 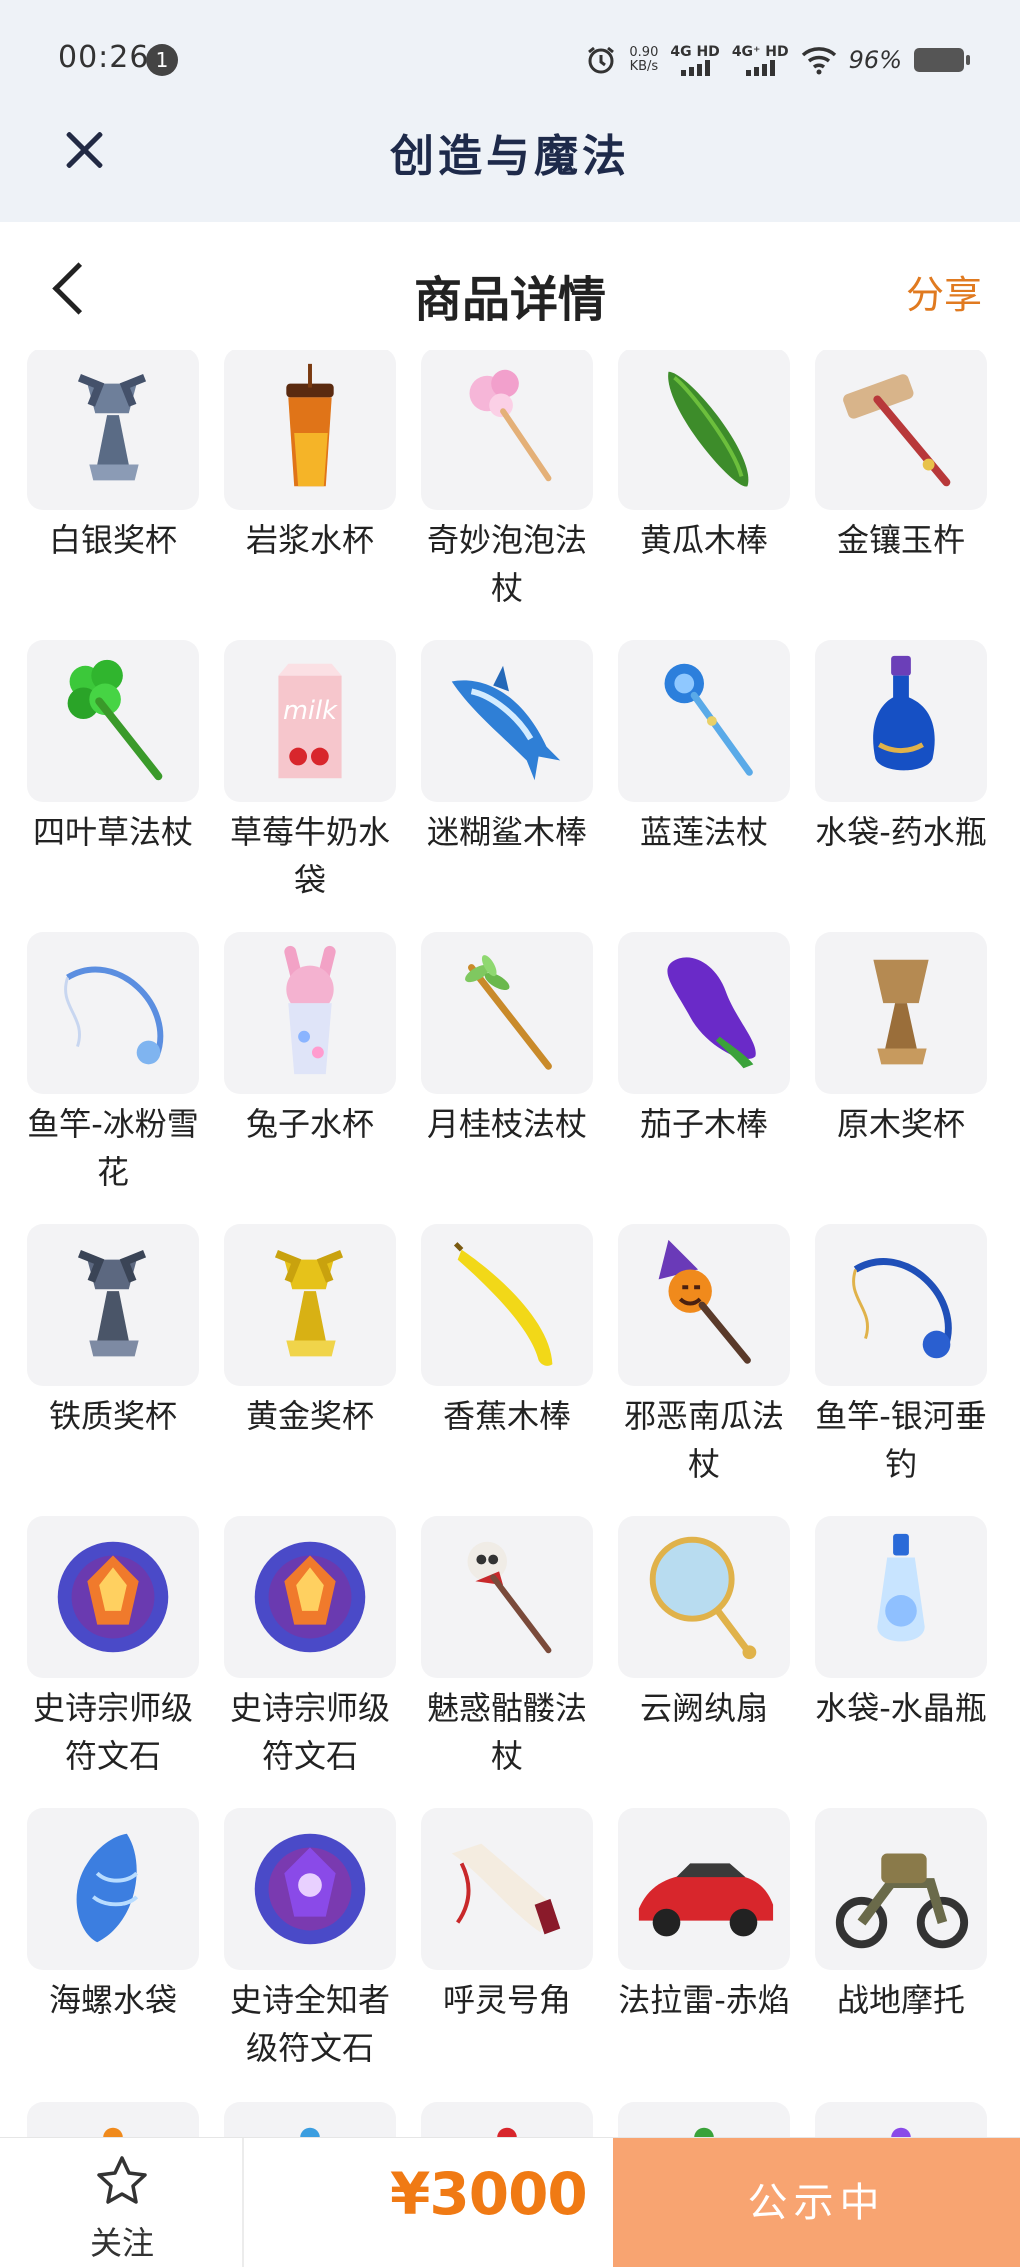 I want to click on star-icon, so click(x=122, y=2180).